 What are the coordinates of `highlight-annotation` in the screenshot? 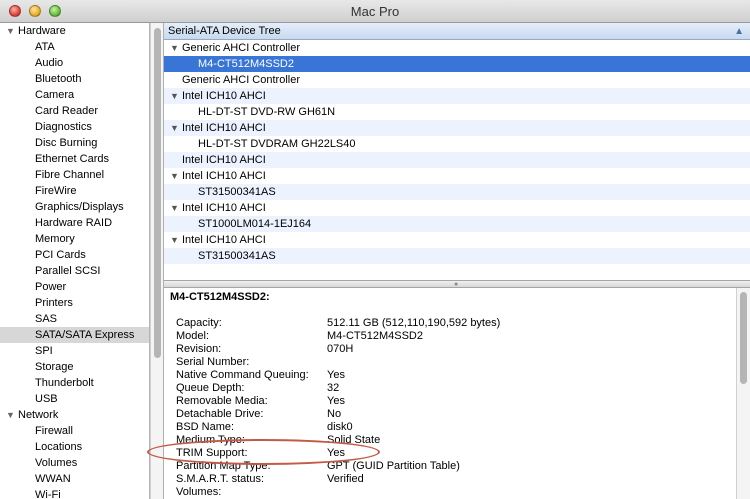 It's located at (263, 452).